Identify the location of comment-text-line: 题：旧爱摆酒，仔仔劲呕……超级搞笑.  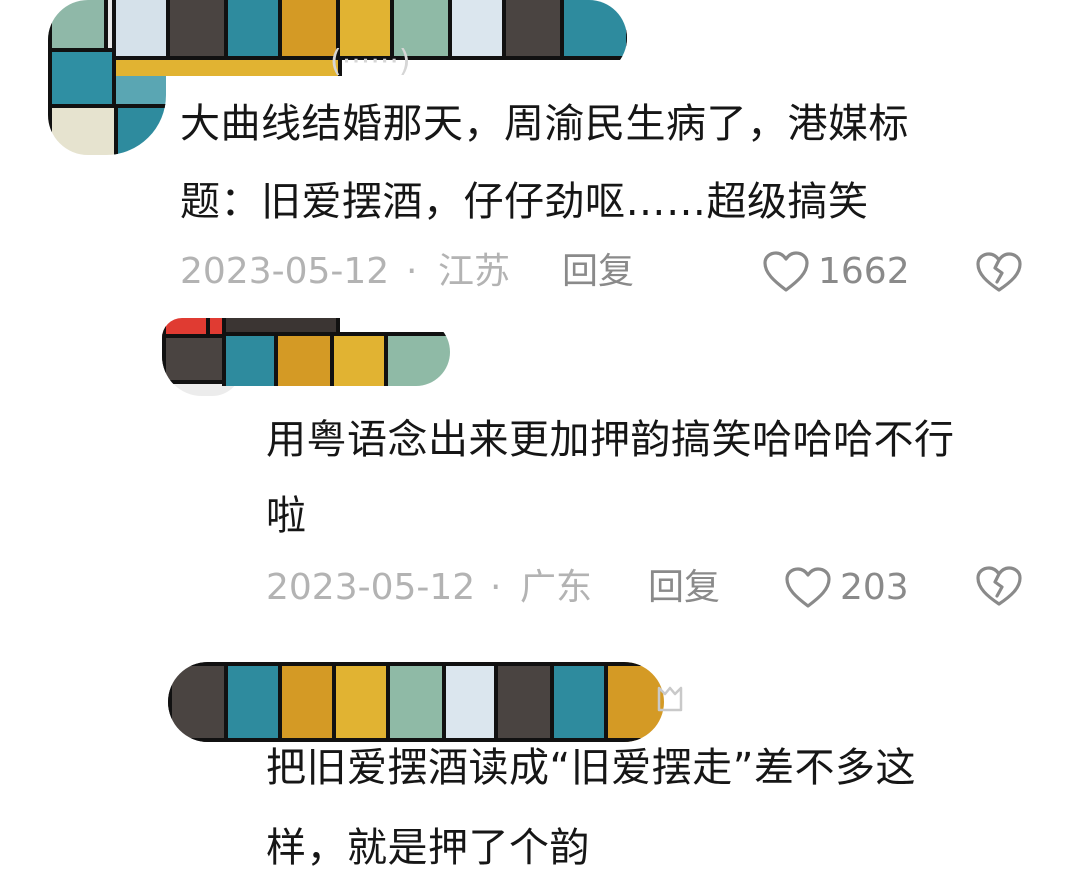
(524, 202).